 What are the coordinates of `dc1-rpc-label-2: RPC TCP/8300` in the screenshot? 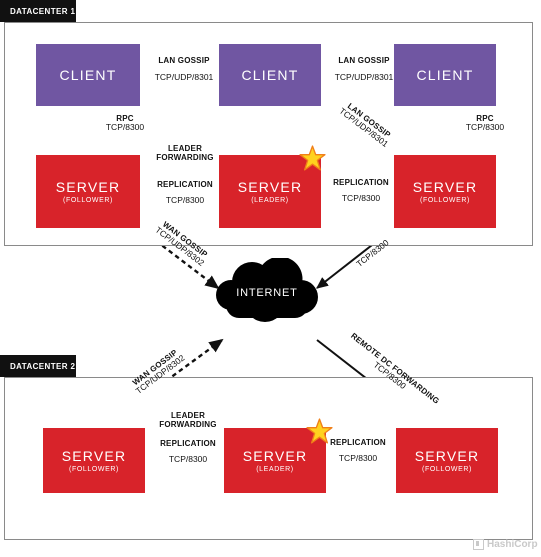 It's located at (485, 123).